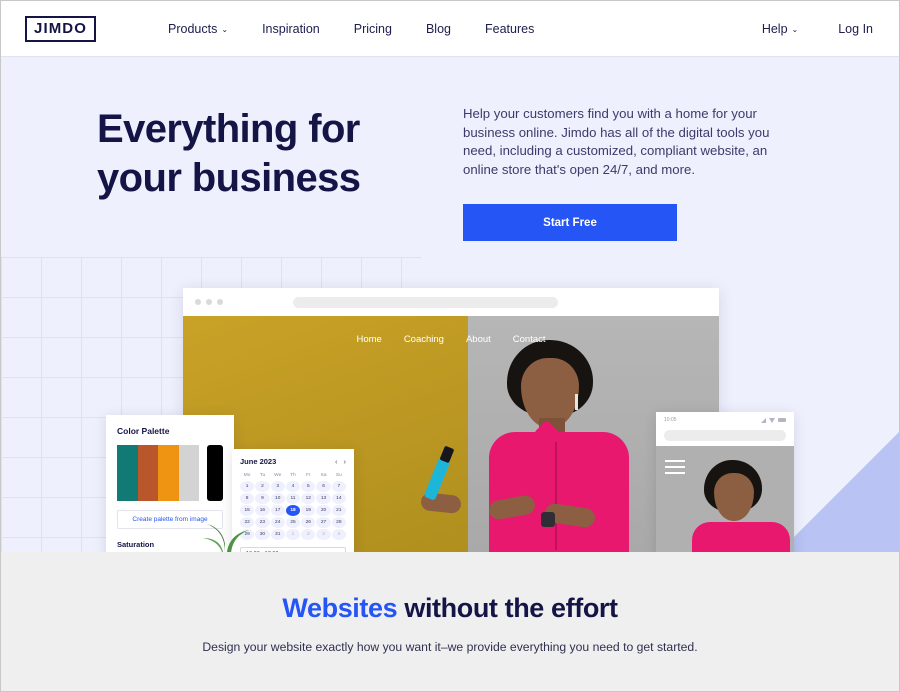 This screenshot has height=692, width=900. I want to click on header-right-navigation: Help ⌄ Log In, so click(817, 29).